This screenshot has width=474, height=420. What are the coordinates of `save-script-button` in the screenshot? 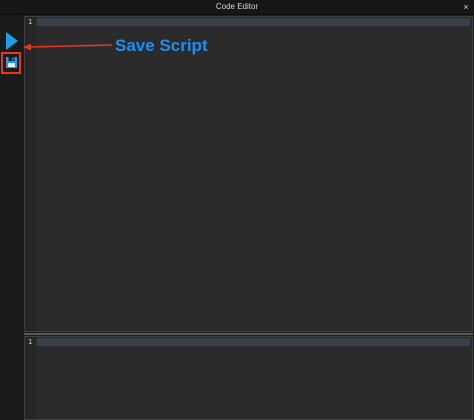 It's located at (11, 62).